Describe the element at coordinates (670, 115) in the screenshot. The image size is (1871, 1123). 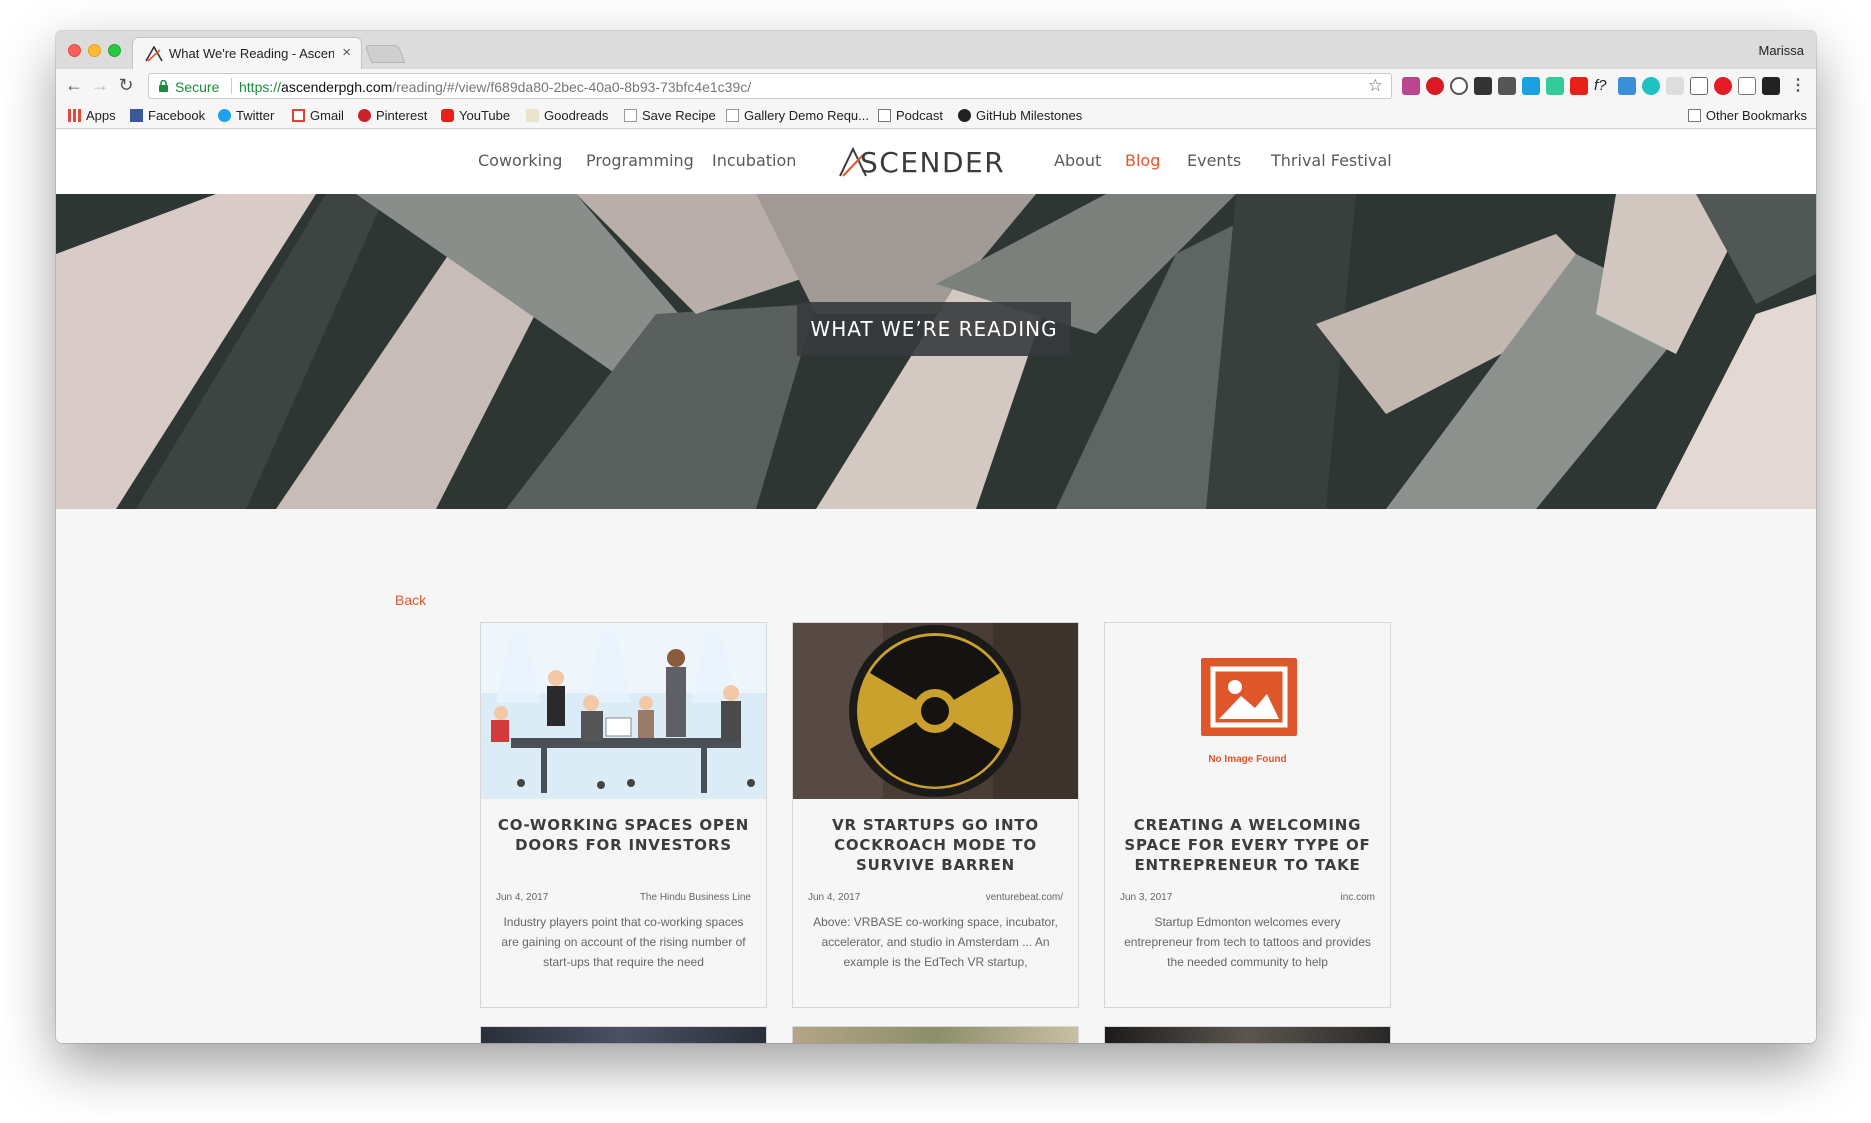
I see `bookmark-save-recipe: Save Recipe` at that location.